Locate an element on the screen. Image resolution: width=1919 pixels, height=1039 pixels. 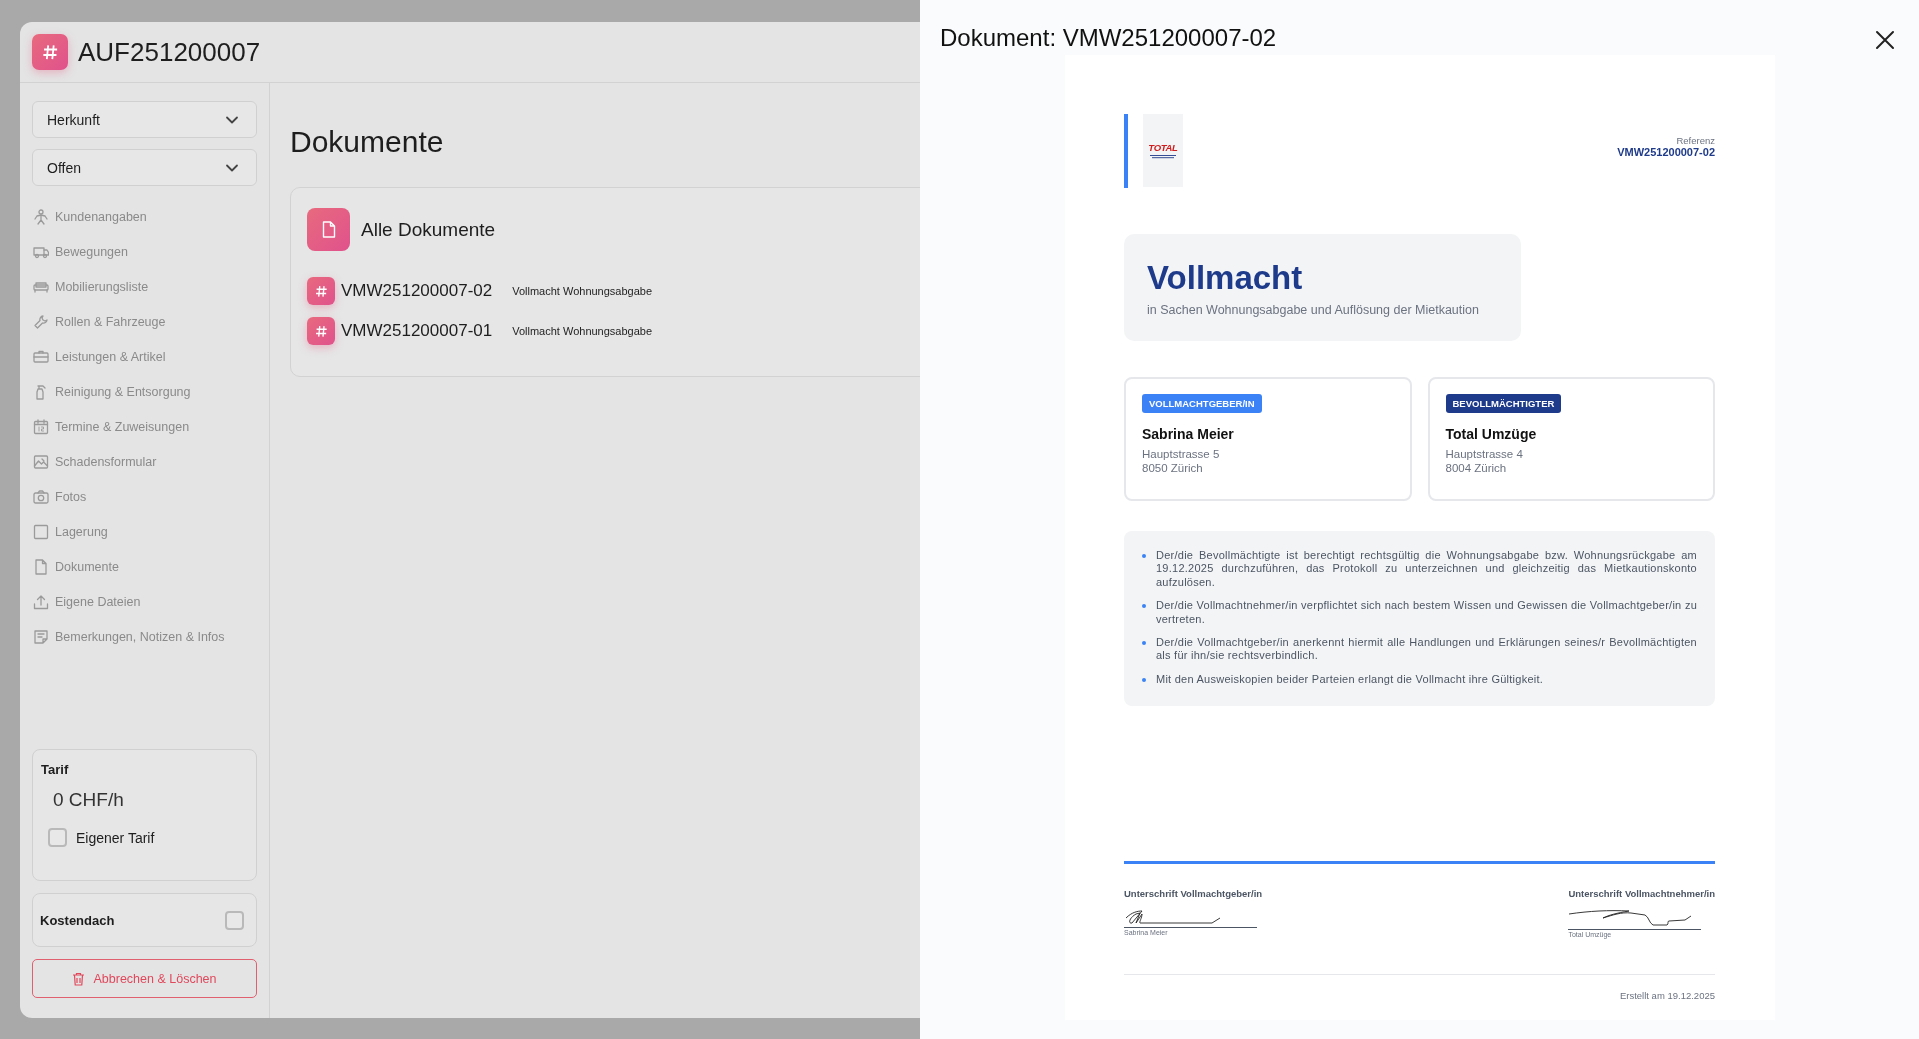
sidebar-item: Dokumente is located at coordinates (144, 566).